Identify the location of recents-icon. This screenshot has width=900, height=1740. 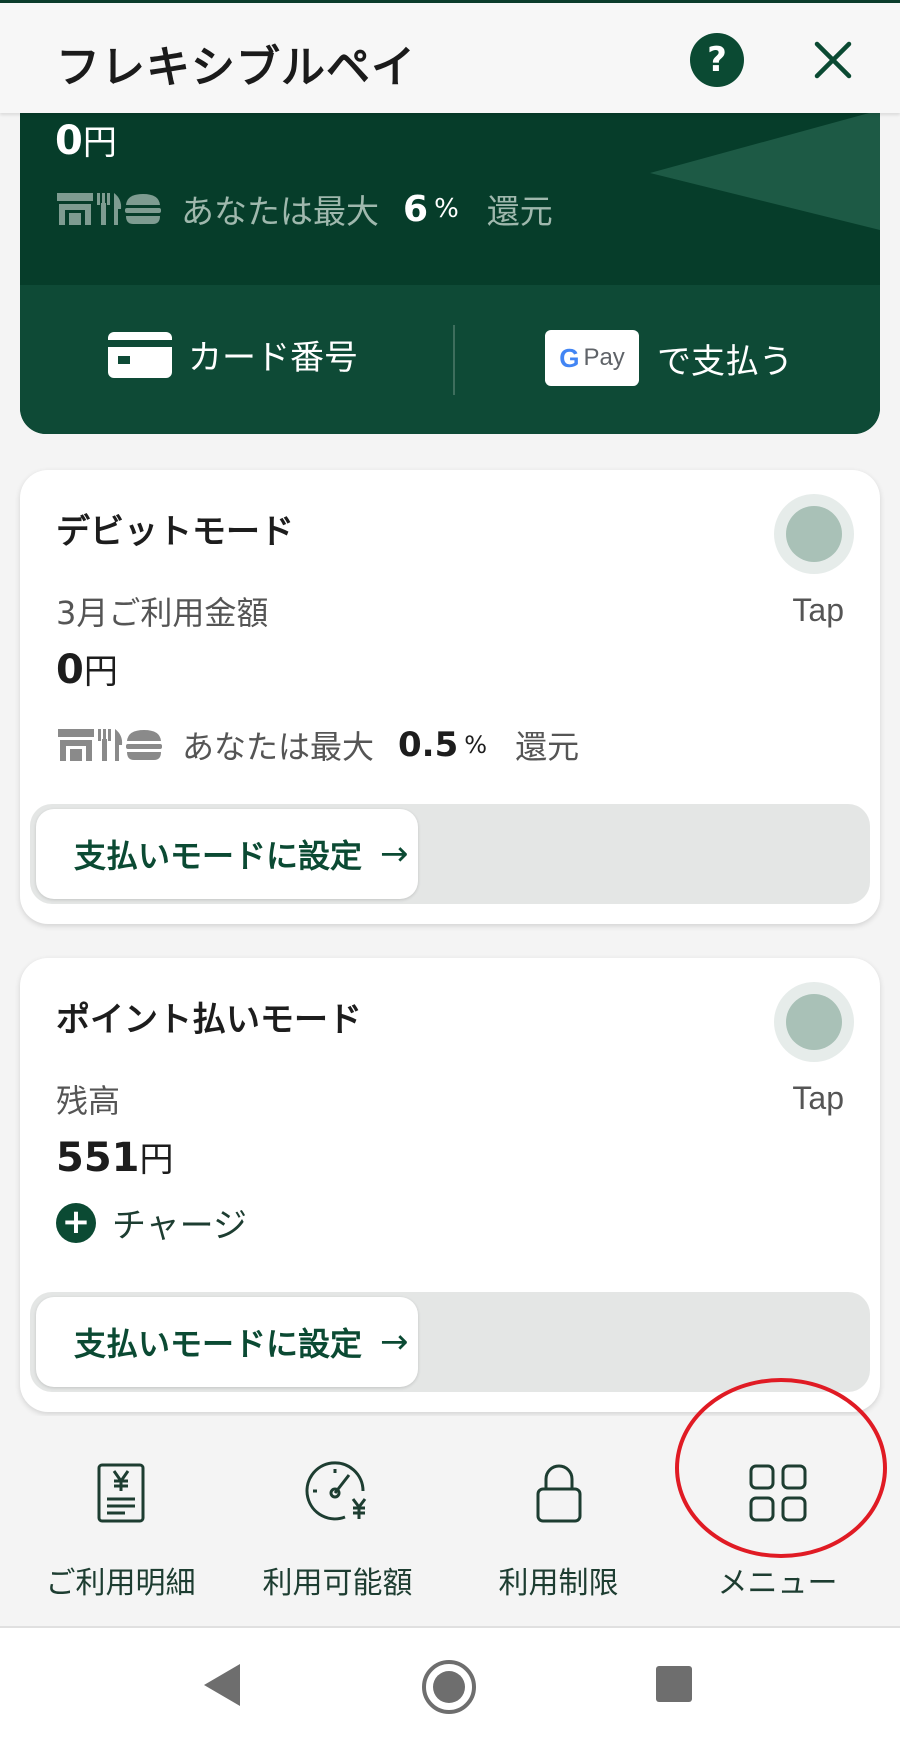
(674, 1684).